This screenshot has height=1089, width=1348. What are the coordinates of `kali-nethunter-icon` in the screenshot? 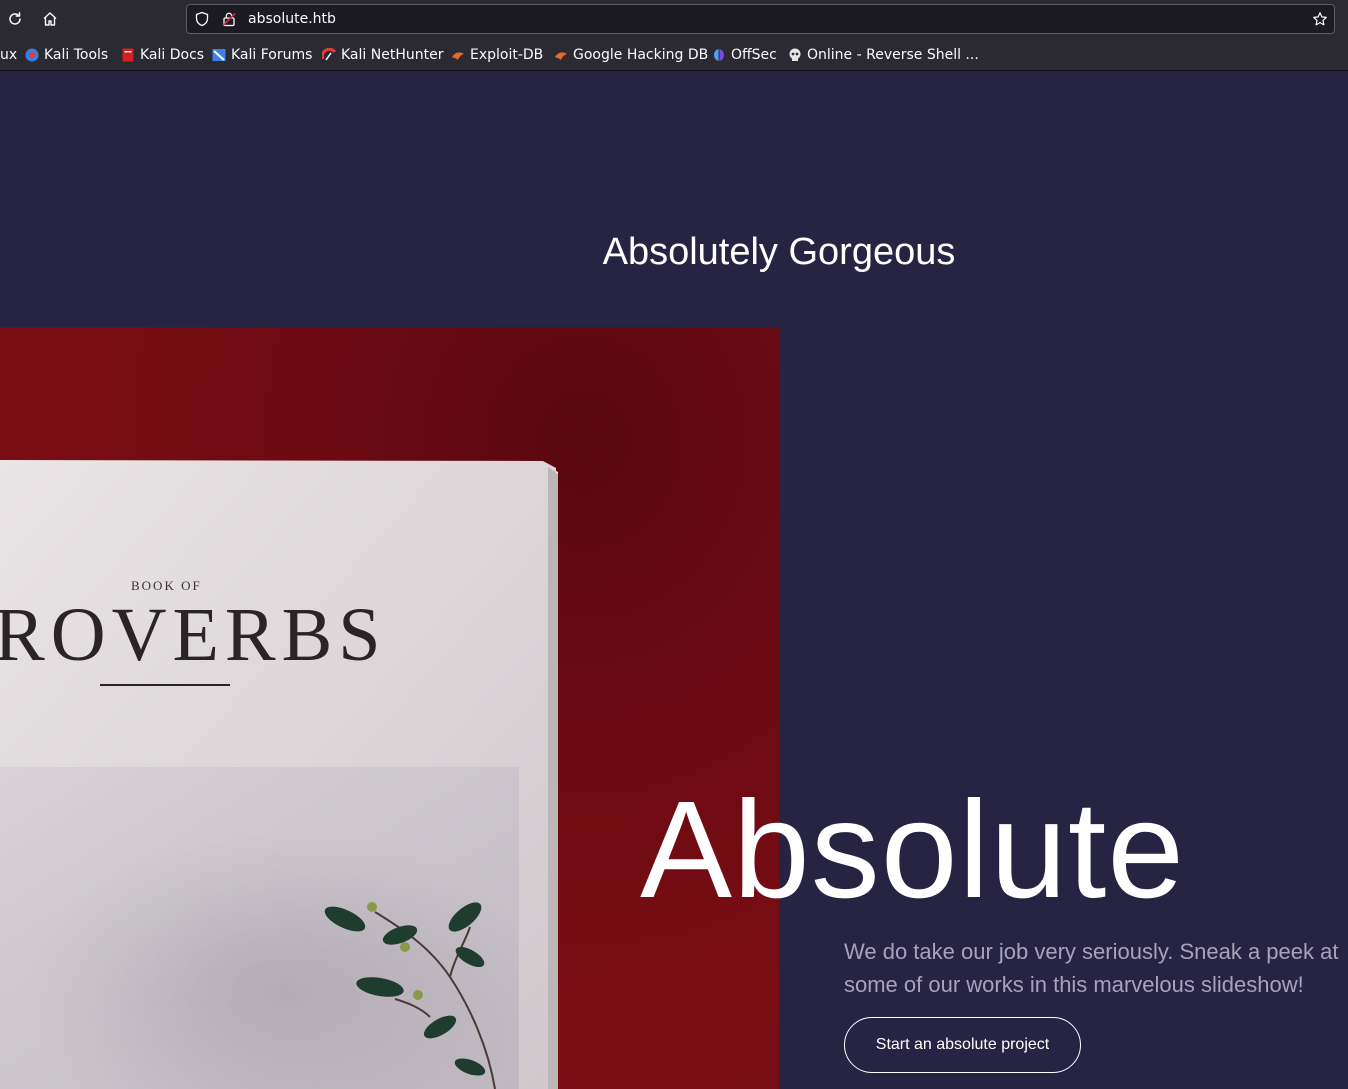 It's located at (329, 54).